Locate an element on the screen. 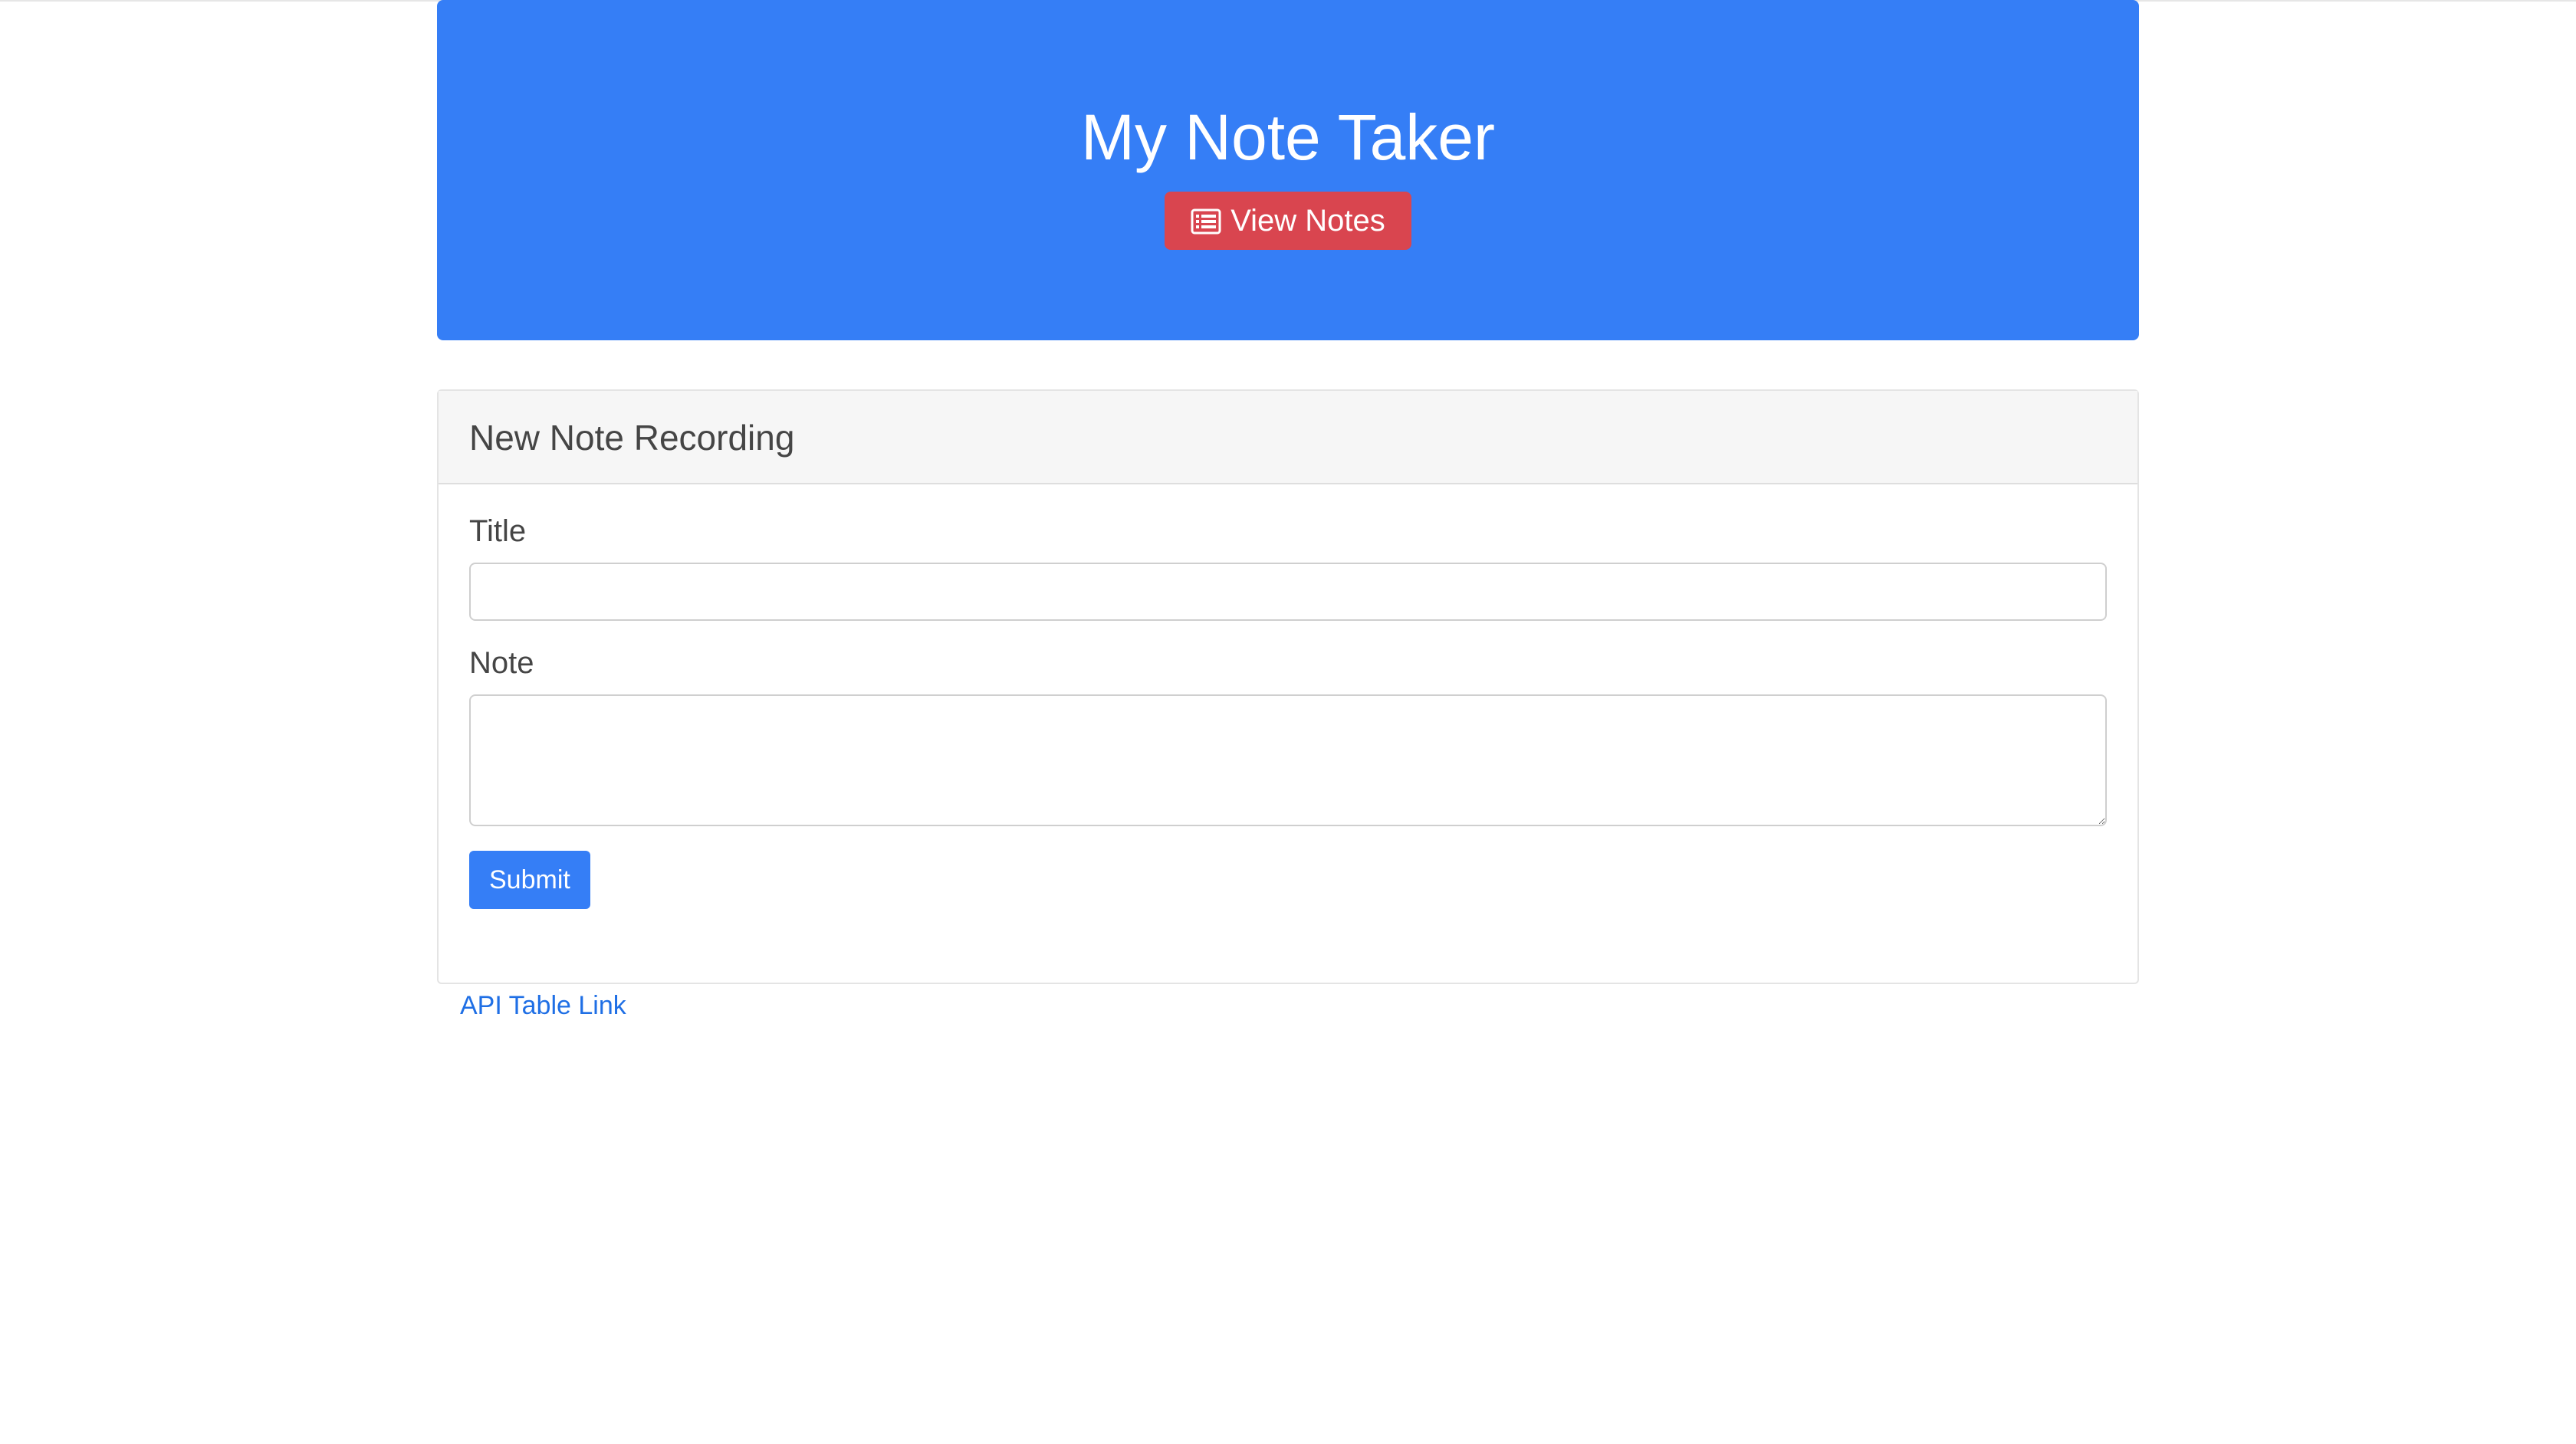 This screenshot has height=1444, width=2576. page-title: My Note Taker is located at coordinates (1288, 137).